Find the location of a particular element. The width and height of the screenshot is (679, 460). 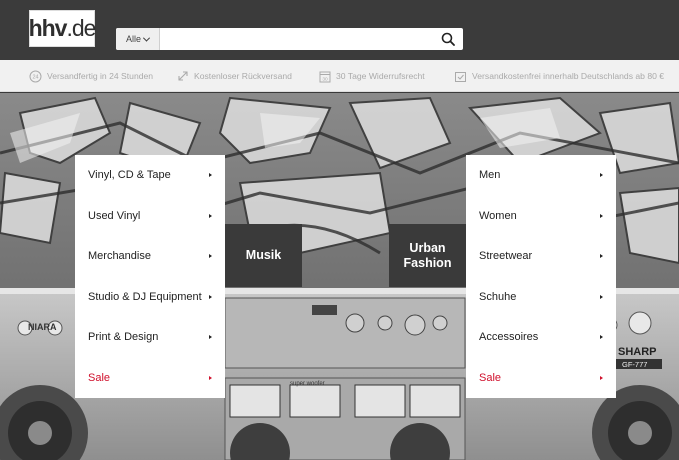

calendar-30-icon: 30 is located at coordinates (325, 76).